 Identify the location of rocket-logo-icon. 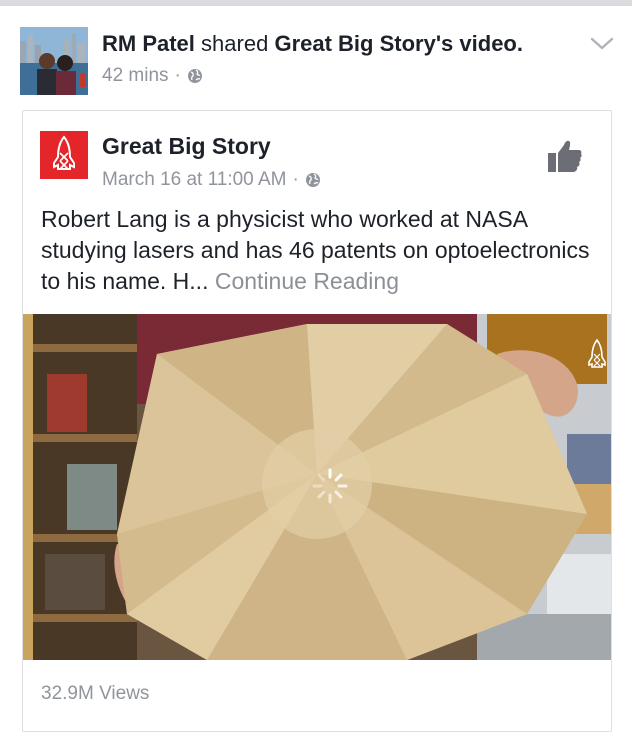
(64, 152).